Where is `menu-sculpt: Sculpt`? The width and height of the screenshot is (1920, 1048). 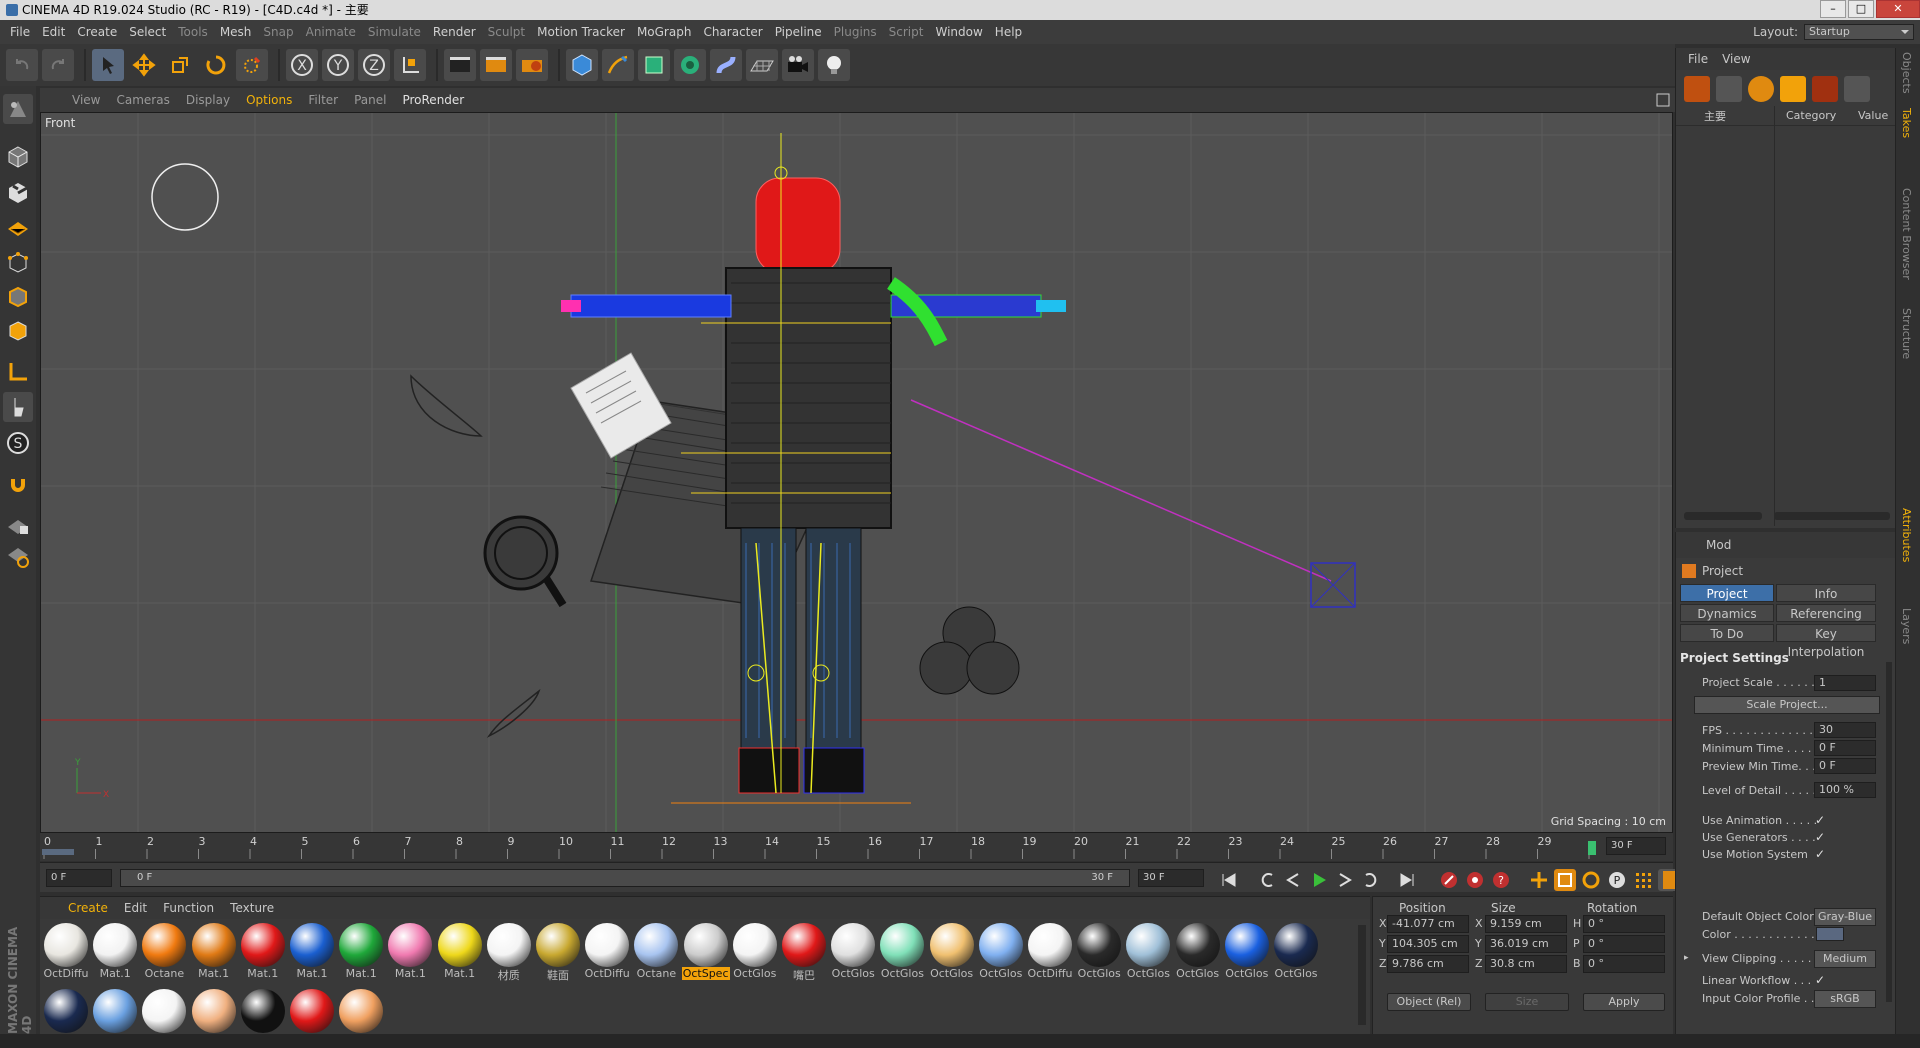 menu-sculpt: Sculpt is located at coordinates (506, 32).